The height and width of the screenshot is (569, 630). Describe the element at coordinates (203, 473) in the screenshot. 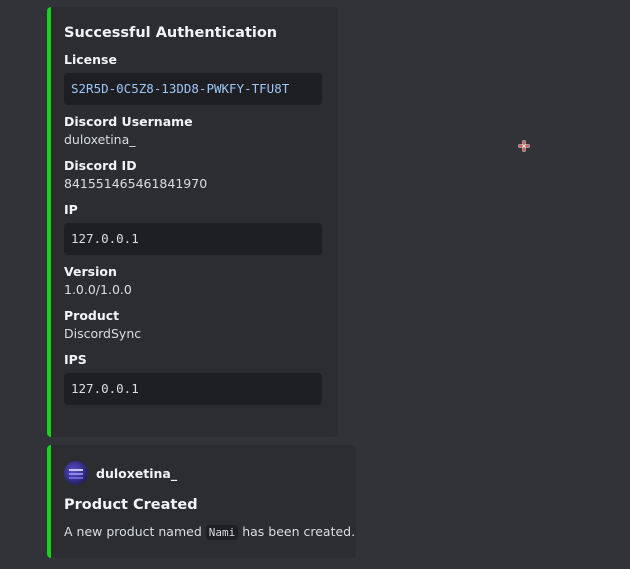

I see `embed-author: duloxetina_` at that location.